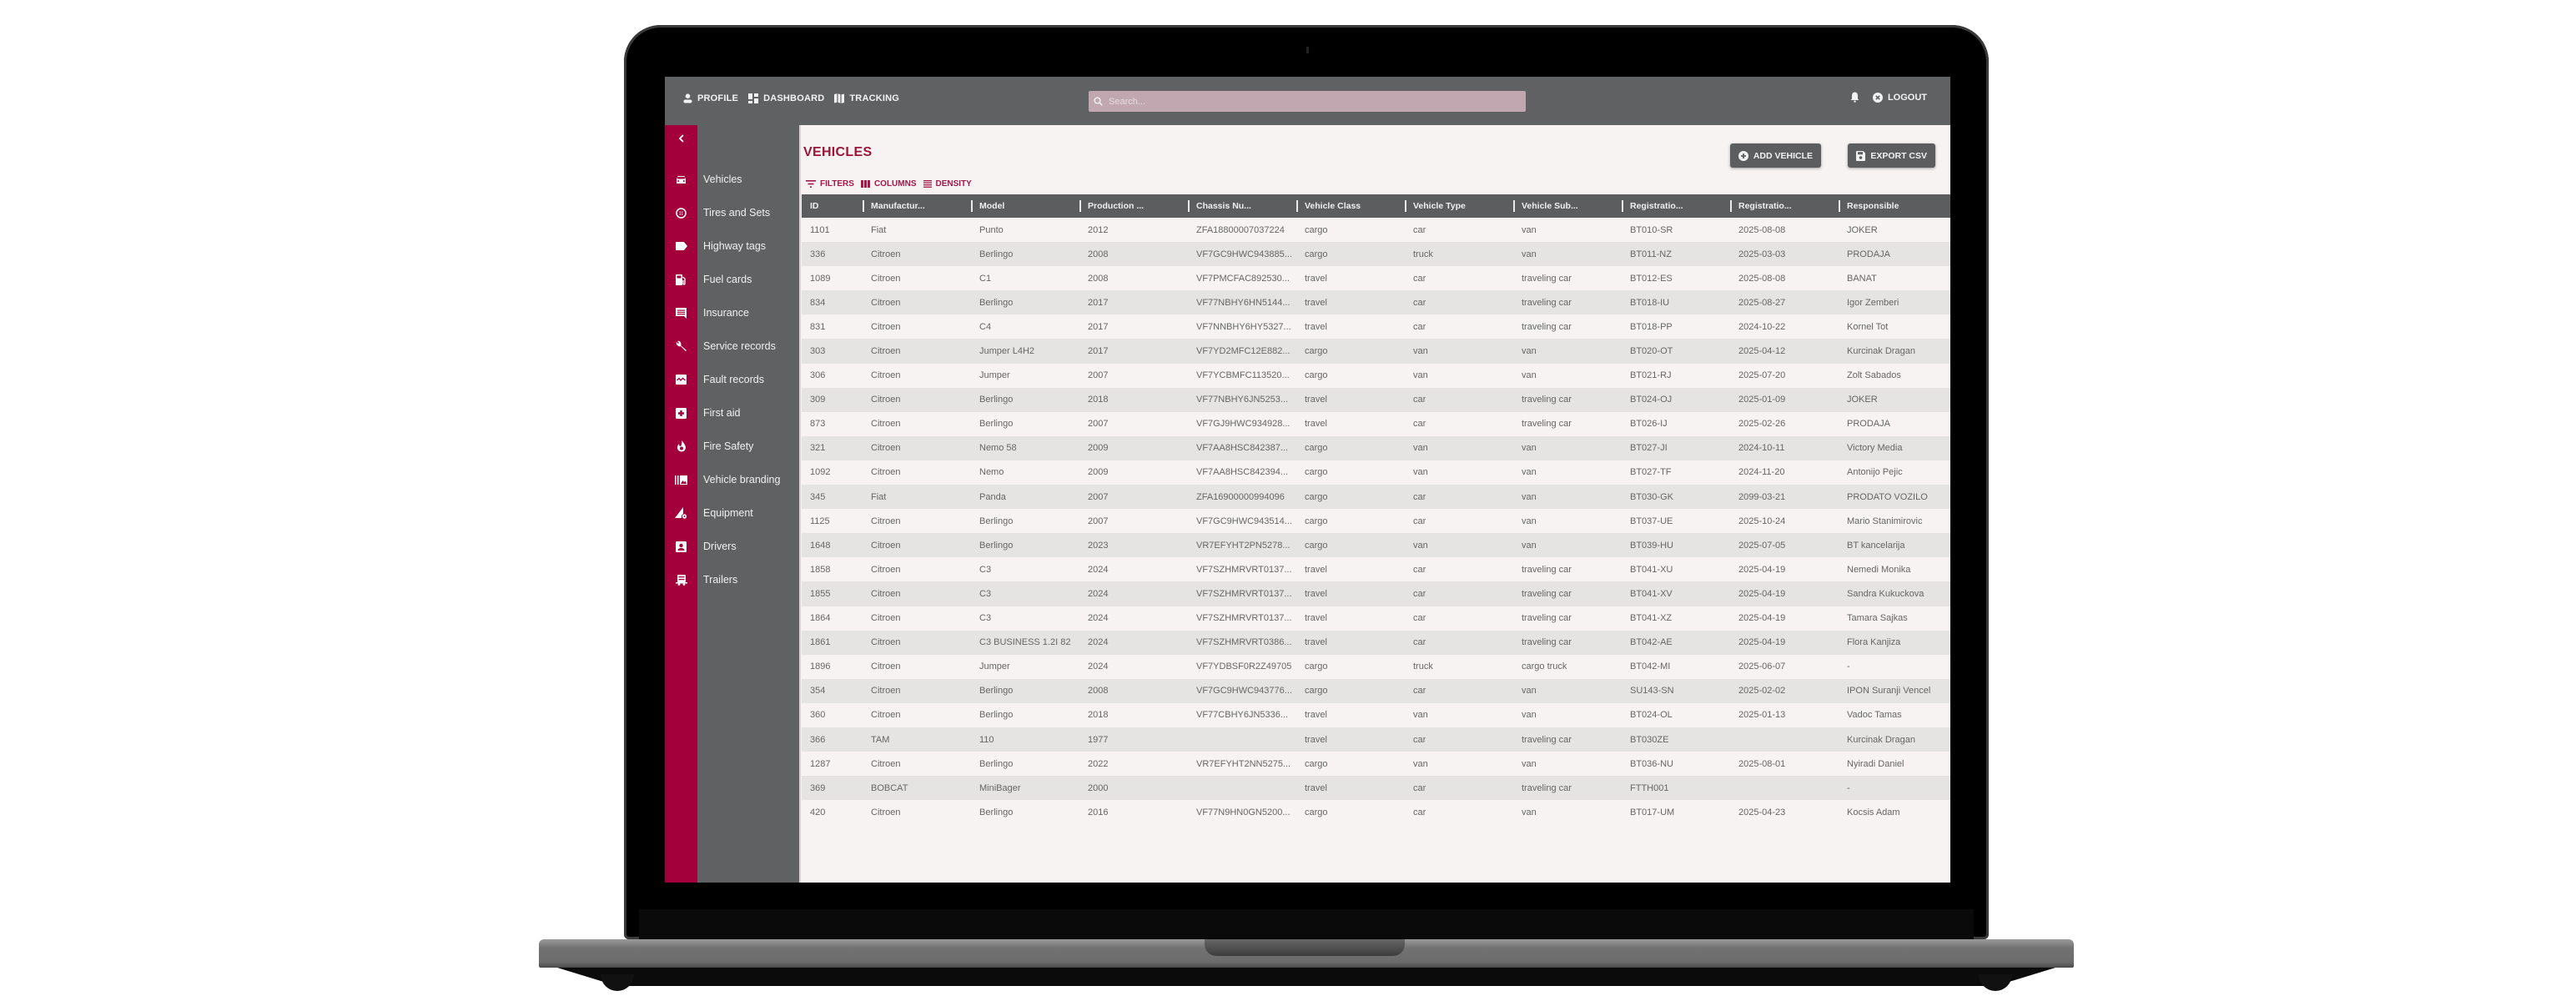  Describe the element at coordinates (1133, 570) in the screenshot. I see `table-cell: 2024` at that location.